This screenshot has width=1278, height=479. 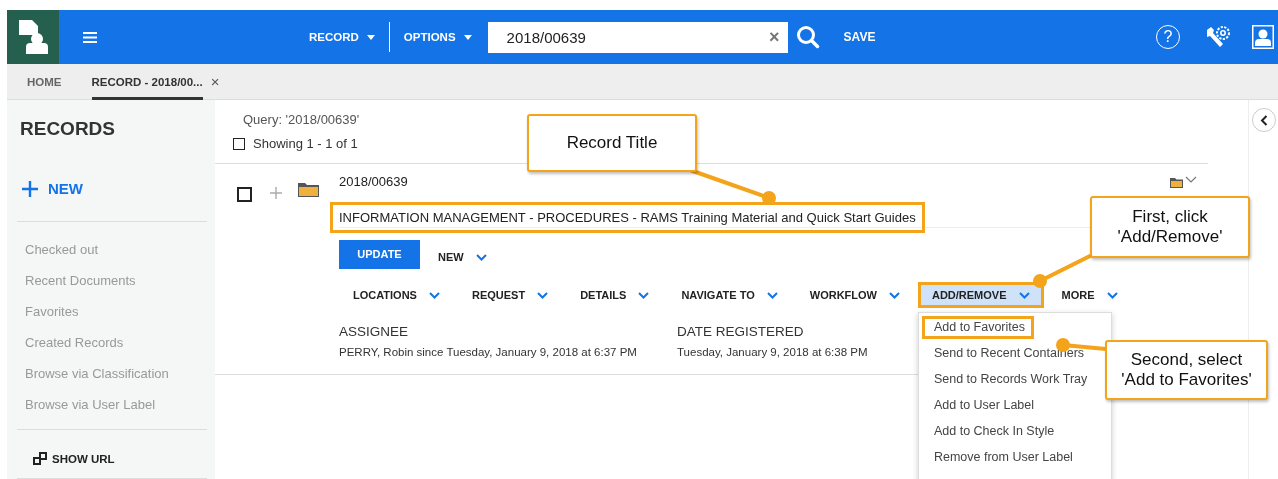 I want to click on app-logo, so click(x=33, y=37).